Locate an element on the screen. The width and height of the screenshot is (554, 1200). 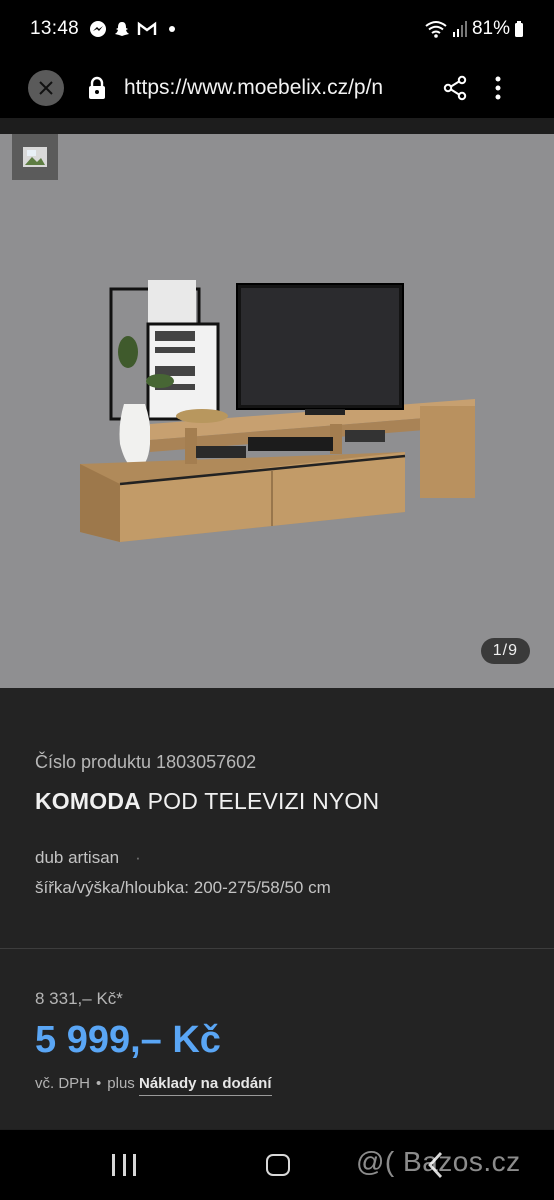
image-counter: 1/9 is located at coordinates (505, 651).